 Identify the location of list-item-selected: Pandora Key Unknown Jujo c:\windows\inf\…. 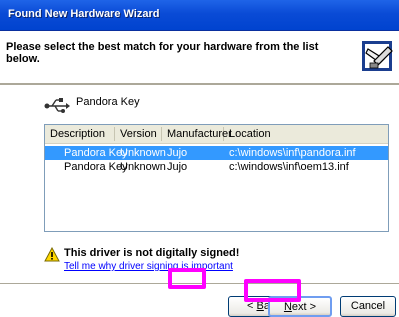
(216, 153).